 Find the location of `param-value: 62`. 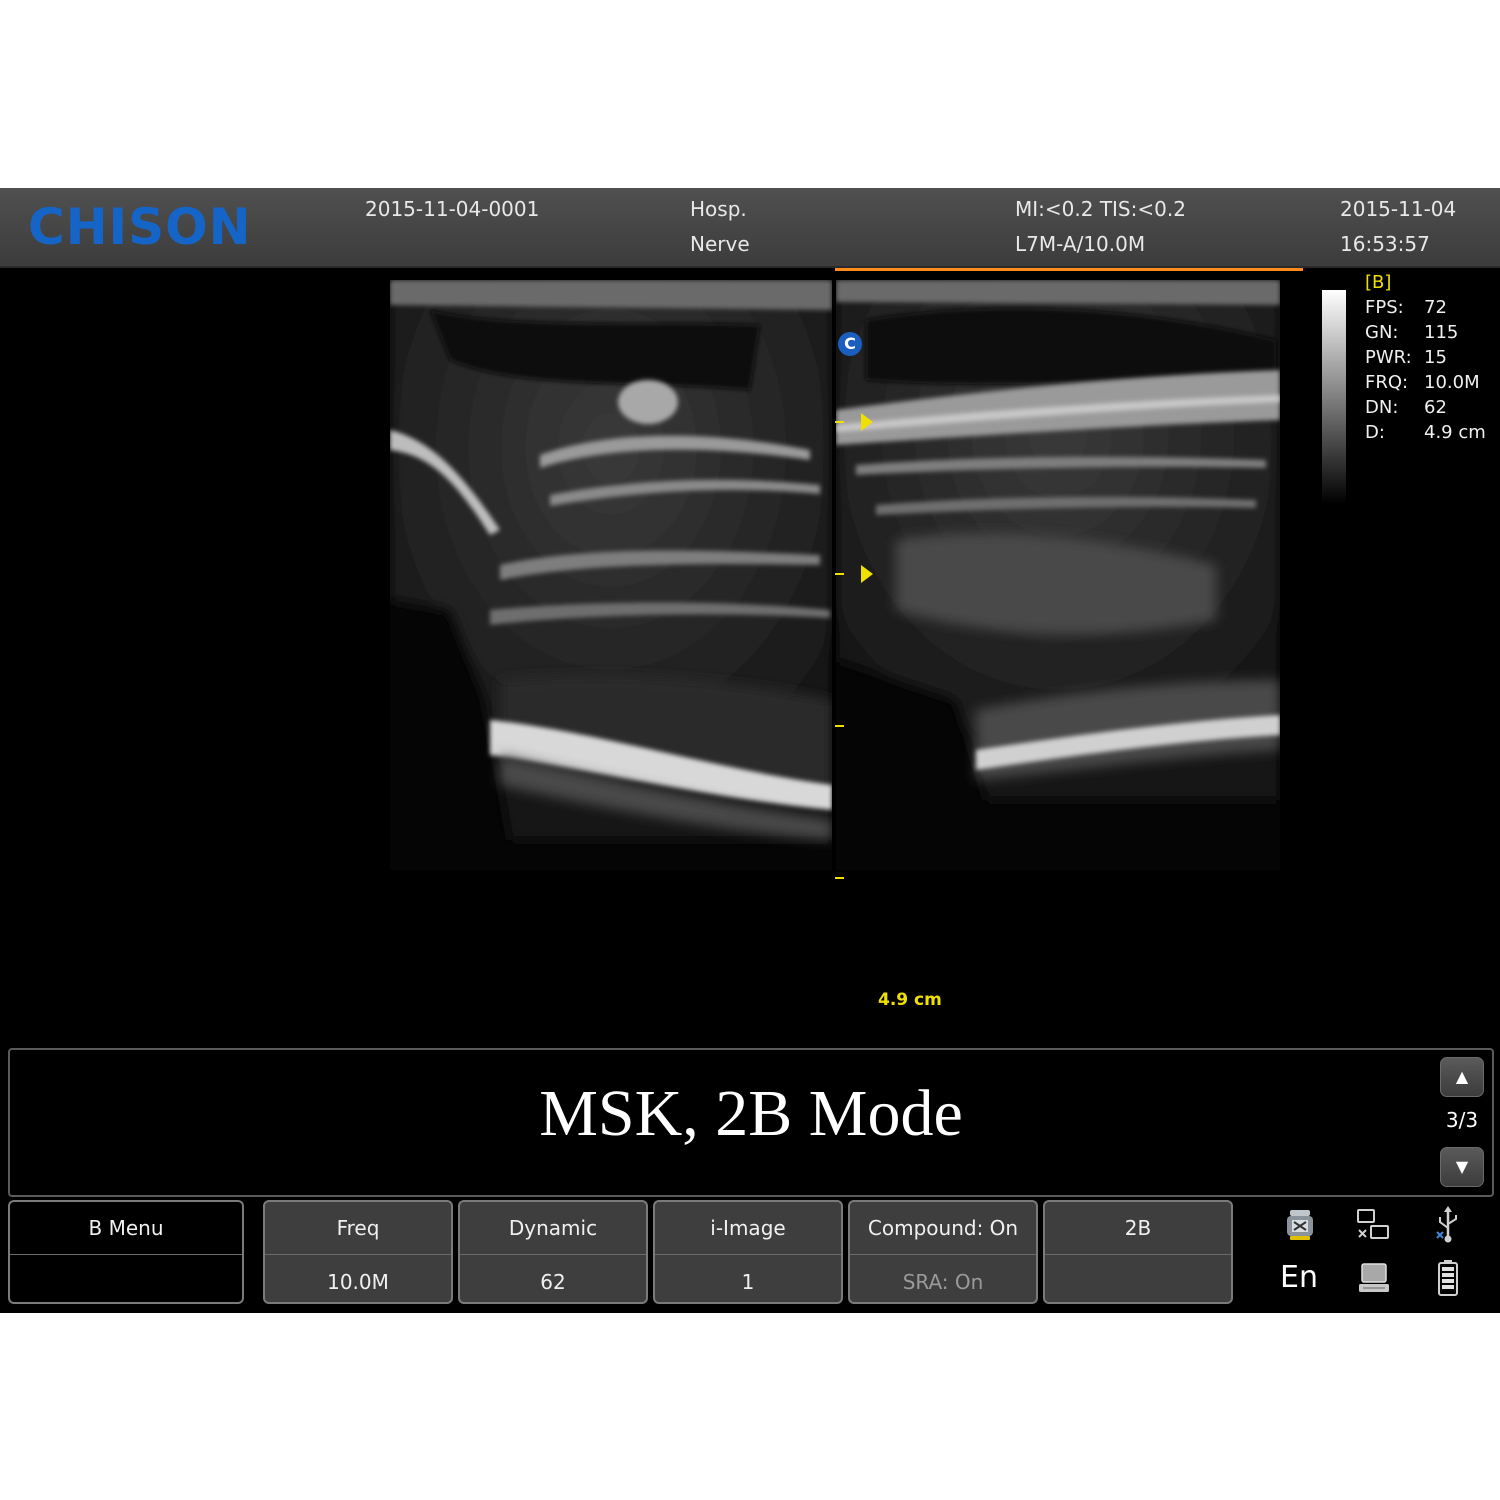

param-value: 62 is located at coordinates (1435, 407).